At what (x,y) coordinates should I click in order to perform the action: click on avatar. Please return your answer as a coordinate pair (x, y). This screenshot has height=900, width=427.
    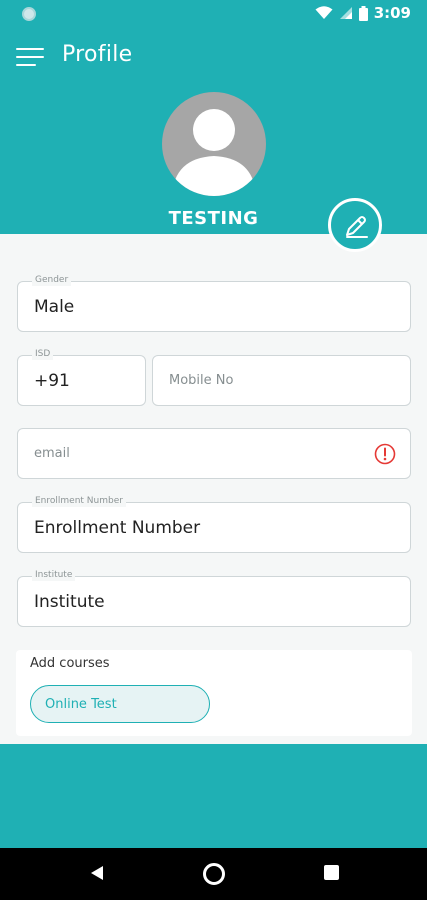
    Looking at the image, I should click on (214, 144).